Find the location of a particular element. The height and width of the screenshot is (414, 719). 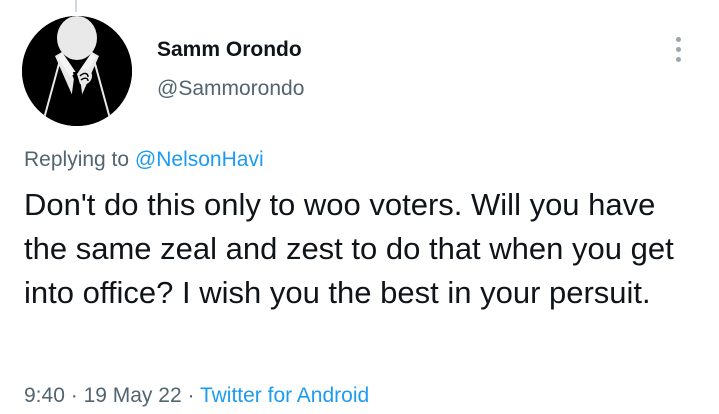

replying-to-line: Replying to @NelsonHavi is located at coordinates (144, 160).